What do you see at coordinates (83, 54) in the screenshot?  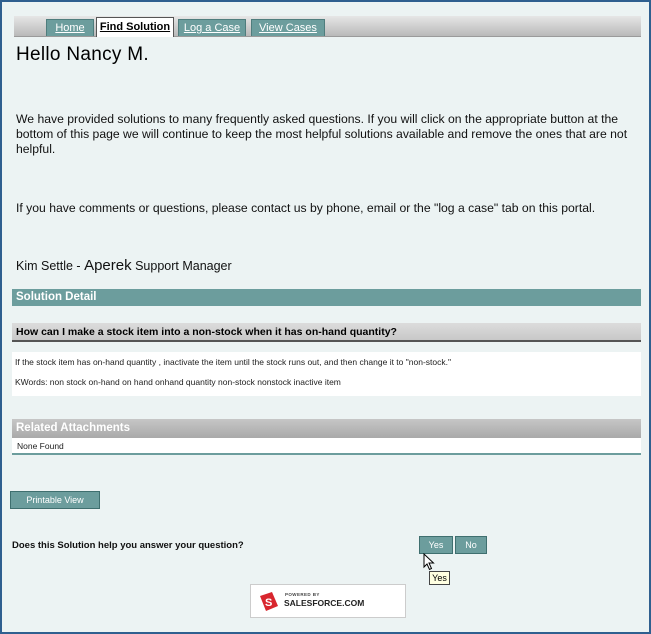 I see `page-title: Hello Nancy M.` at bounding box center [83, 54].